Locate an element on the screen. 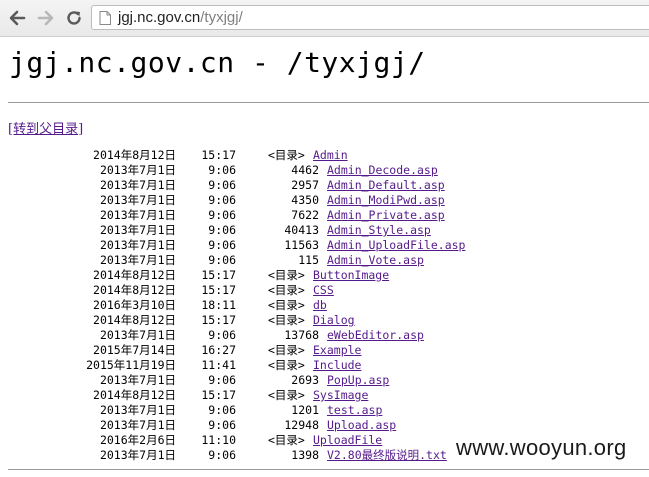 The height and width of the screenshot is (477, 649). directory-link: ButtonImage is located at coordinates (351, 275).